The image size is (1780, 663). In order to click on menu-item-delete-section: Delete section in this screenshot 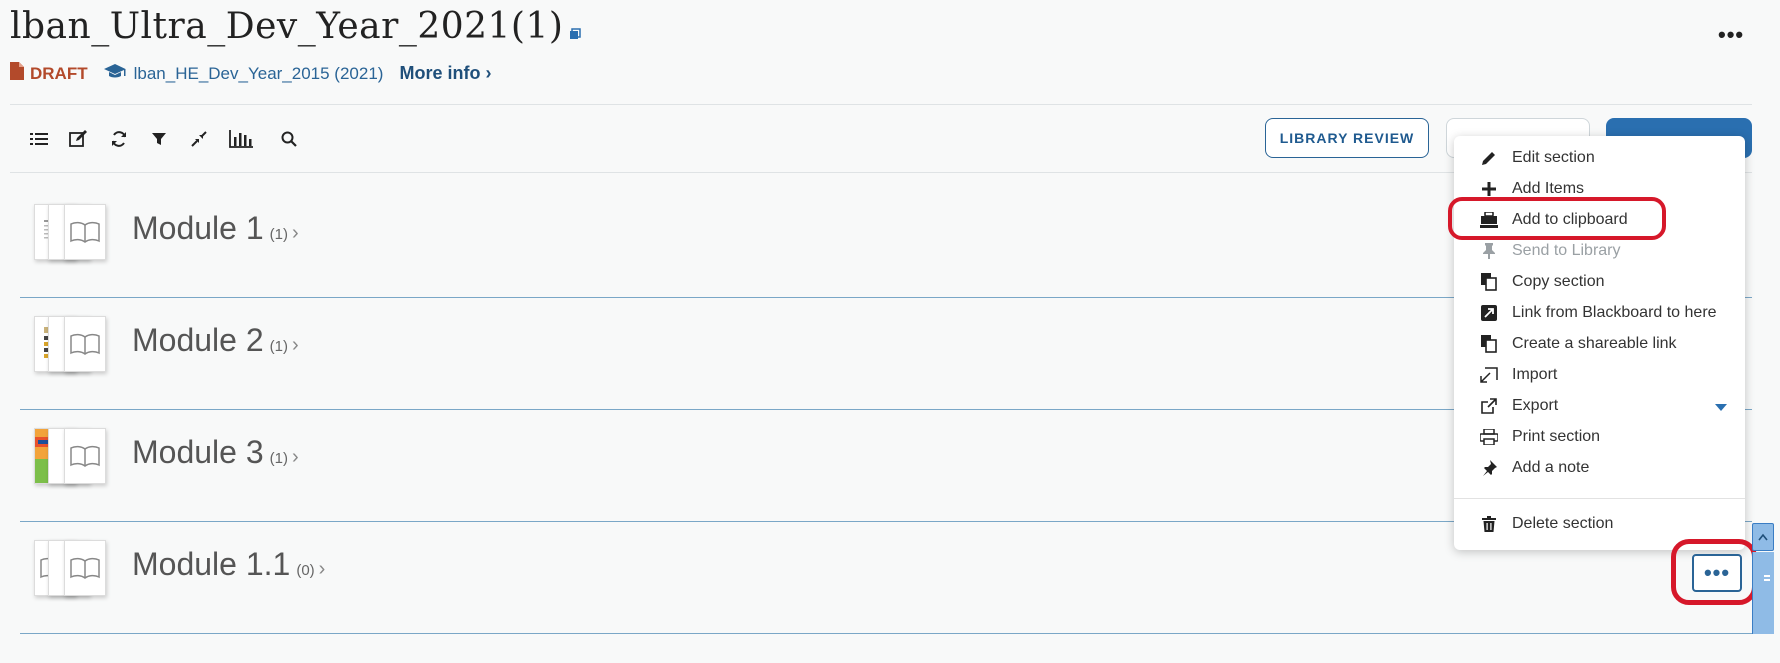, I will do `click(1545, 524)`.